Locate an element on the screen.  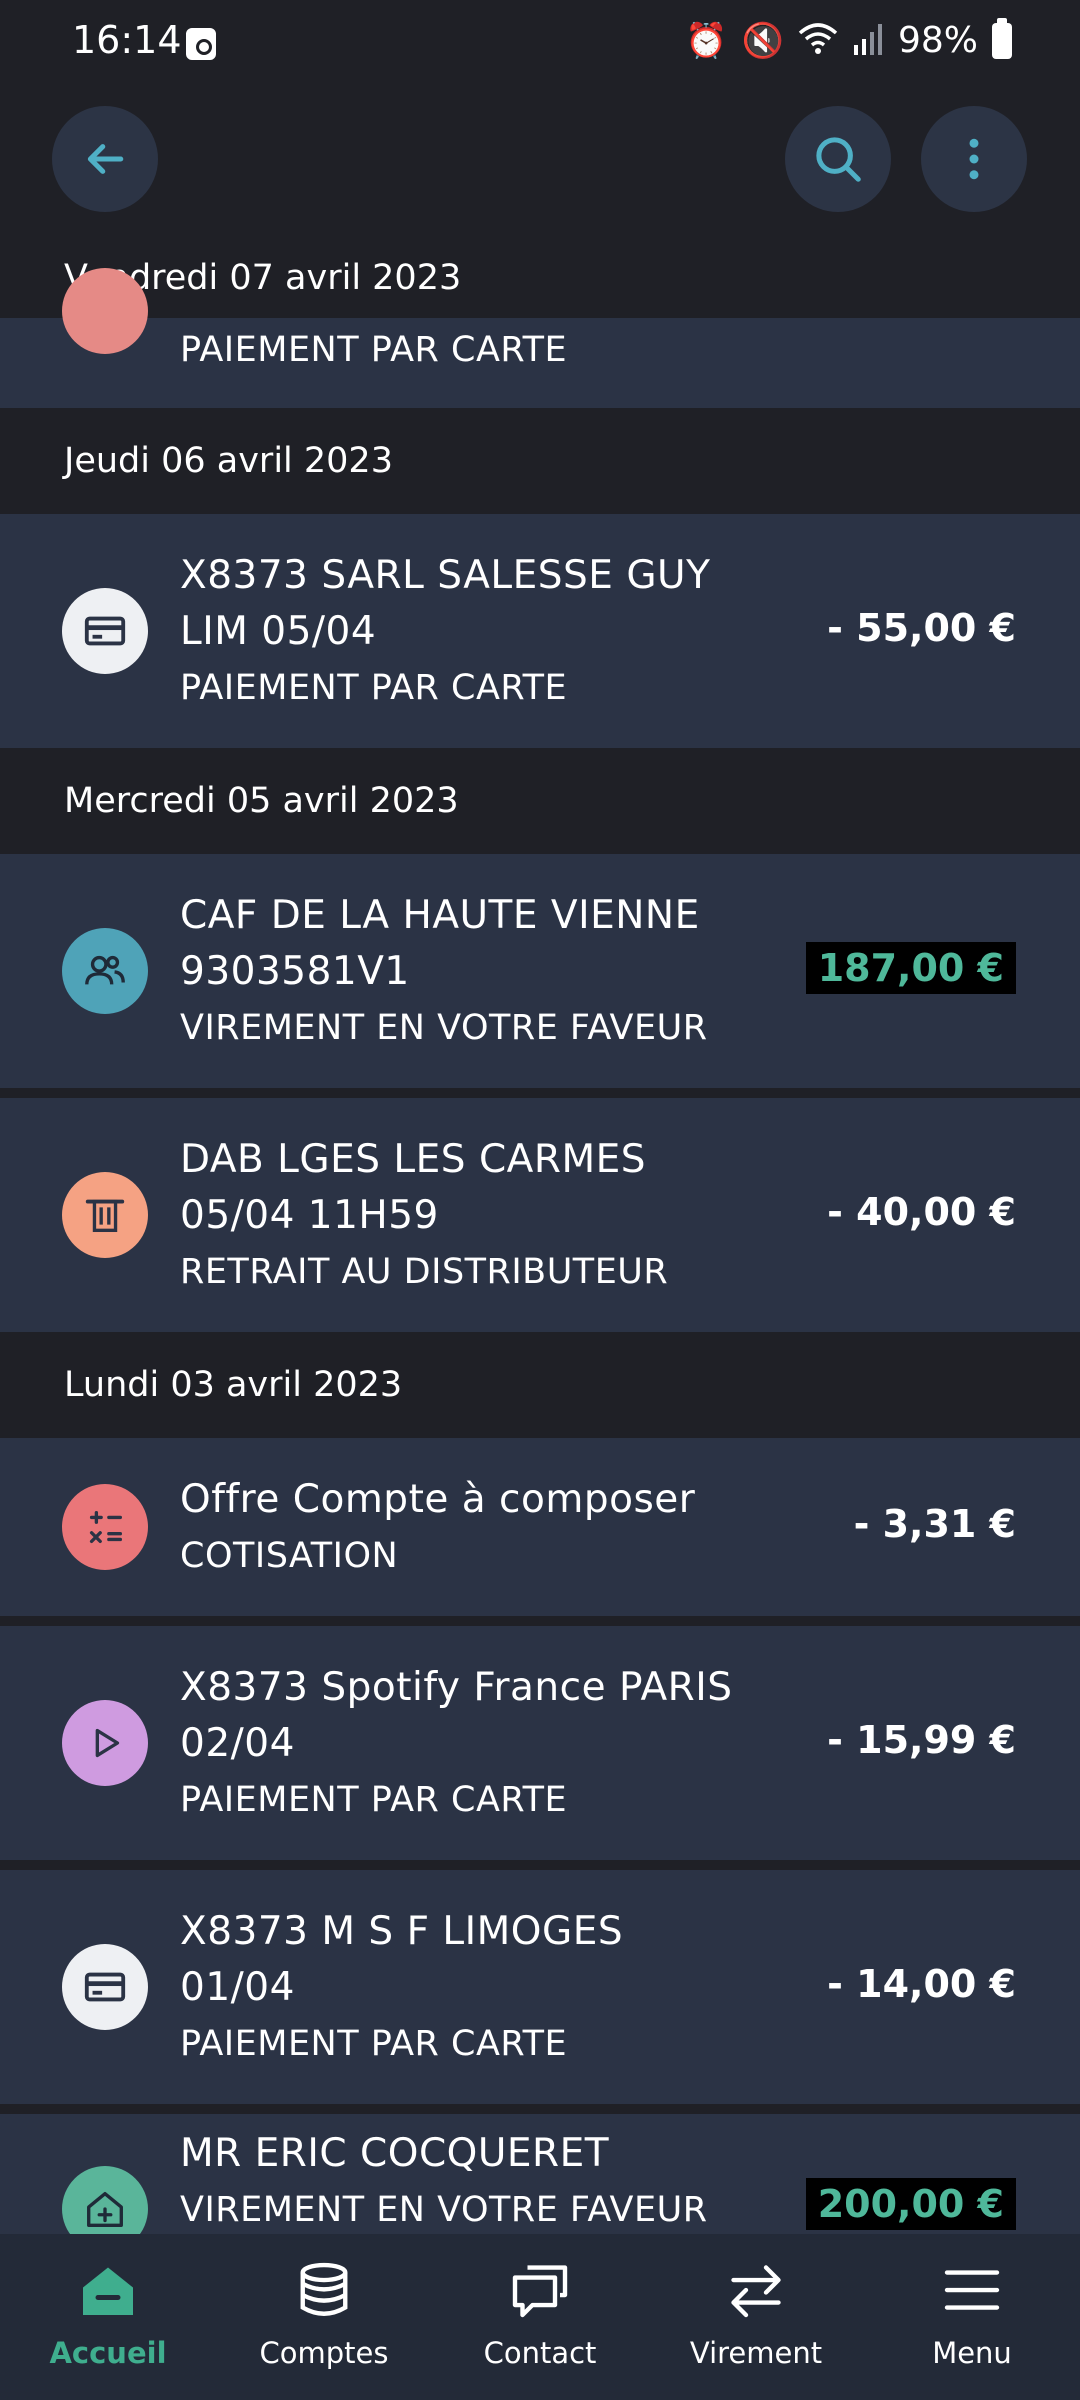
transaction-title: CAF DE LA HAUTE VIENNE is located at coordinates (440, 915).